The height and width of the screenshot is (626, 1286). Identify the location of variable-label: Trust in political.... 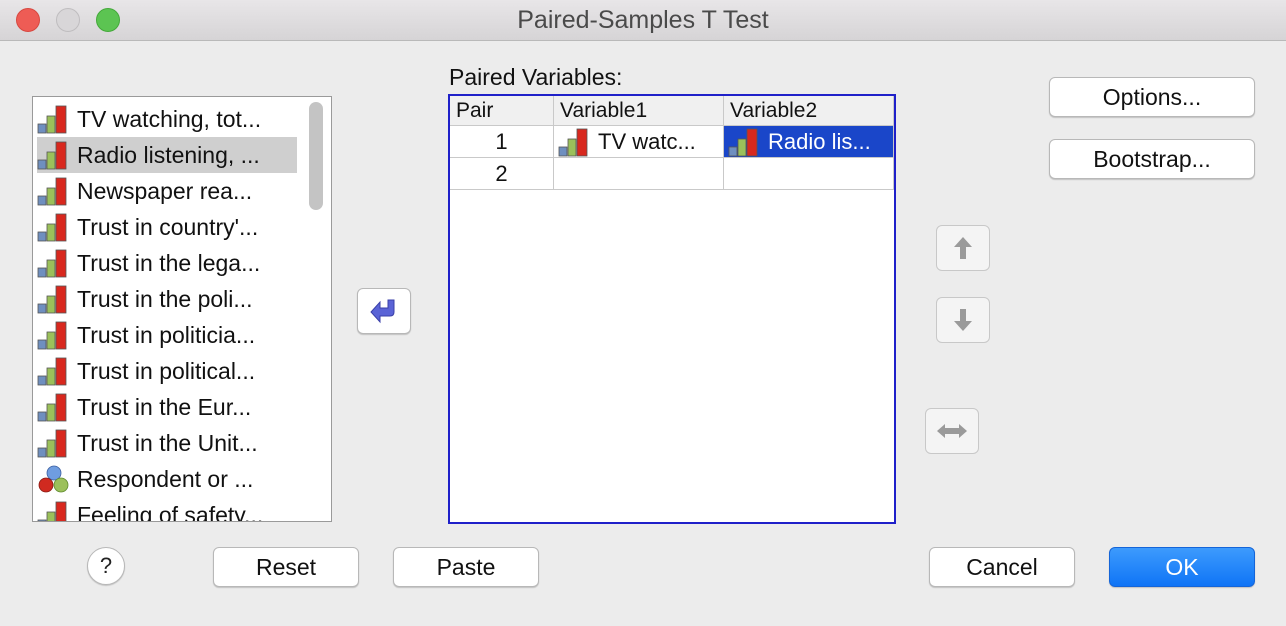
(166, 370).